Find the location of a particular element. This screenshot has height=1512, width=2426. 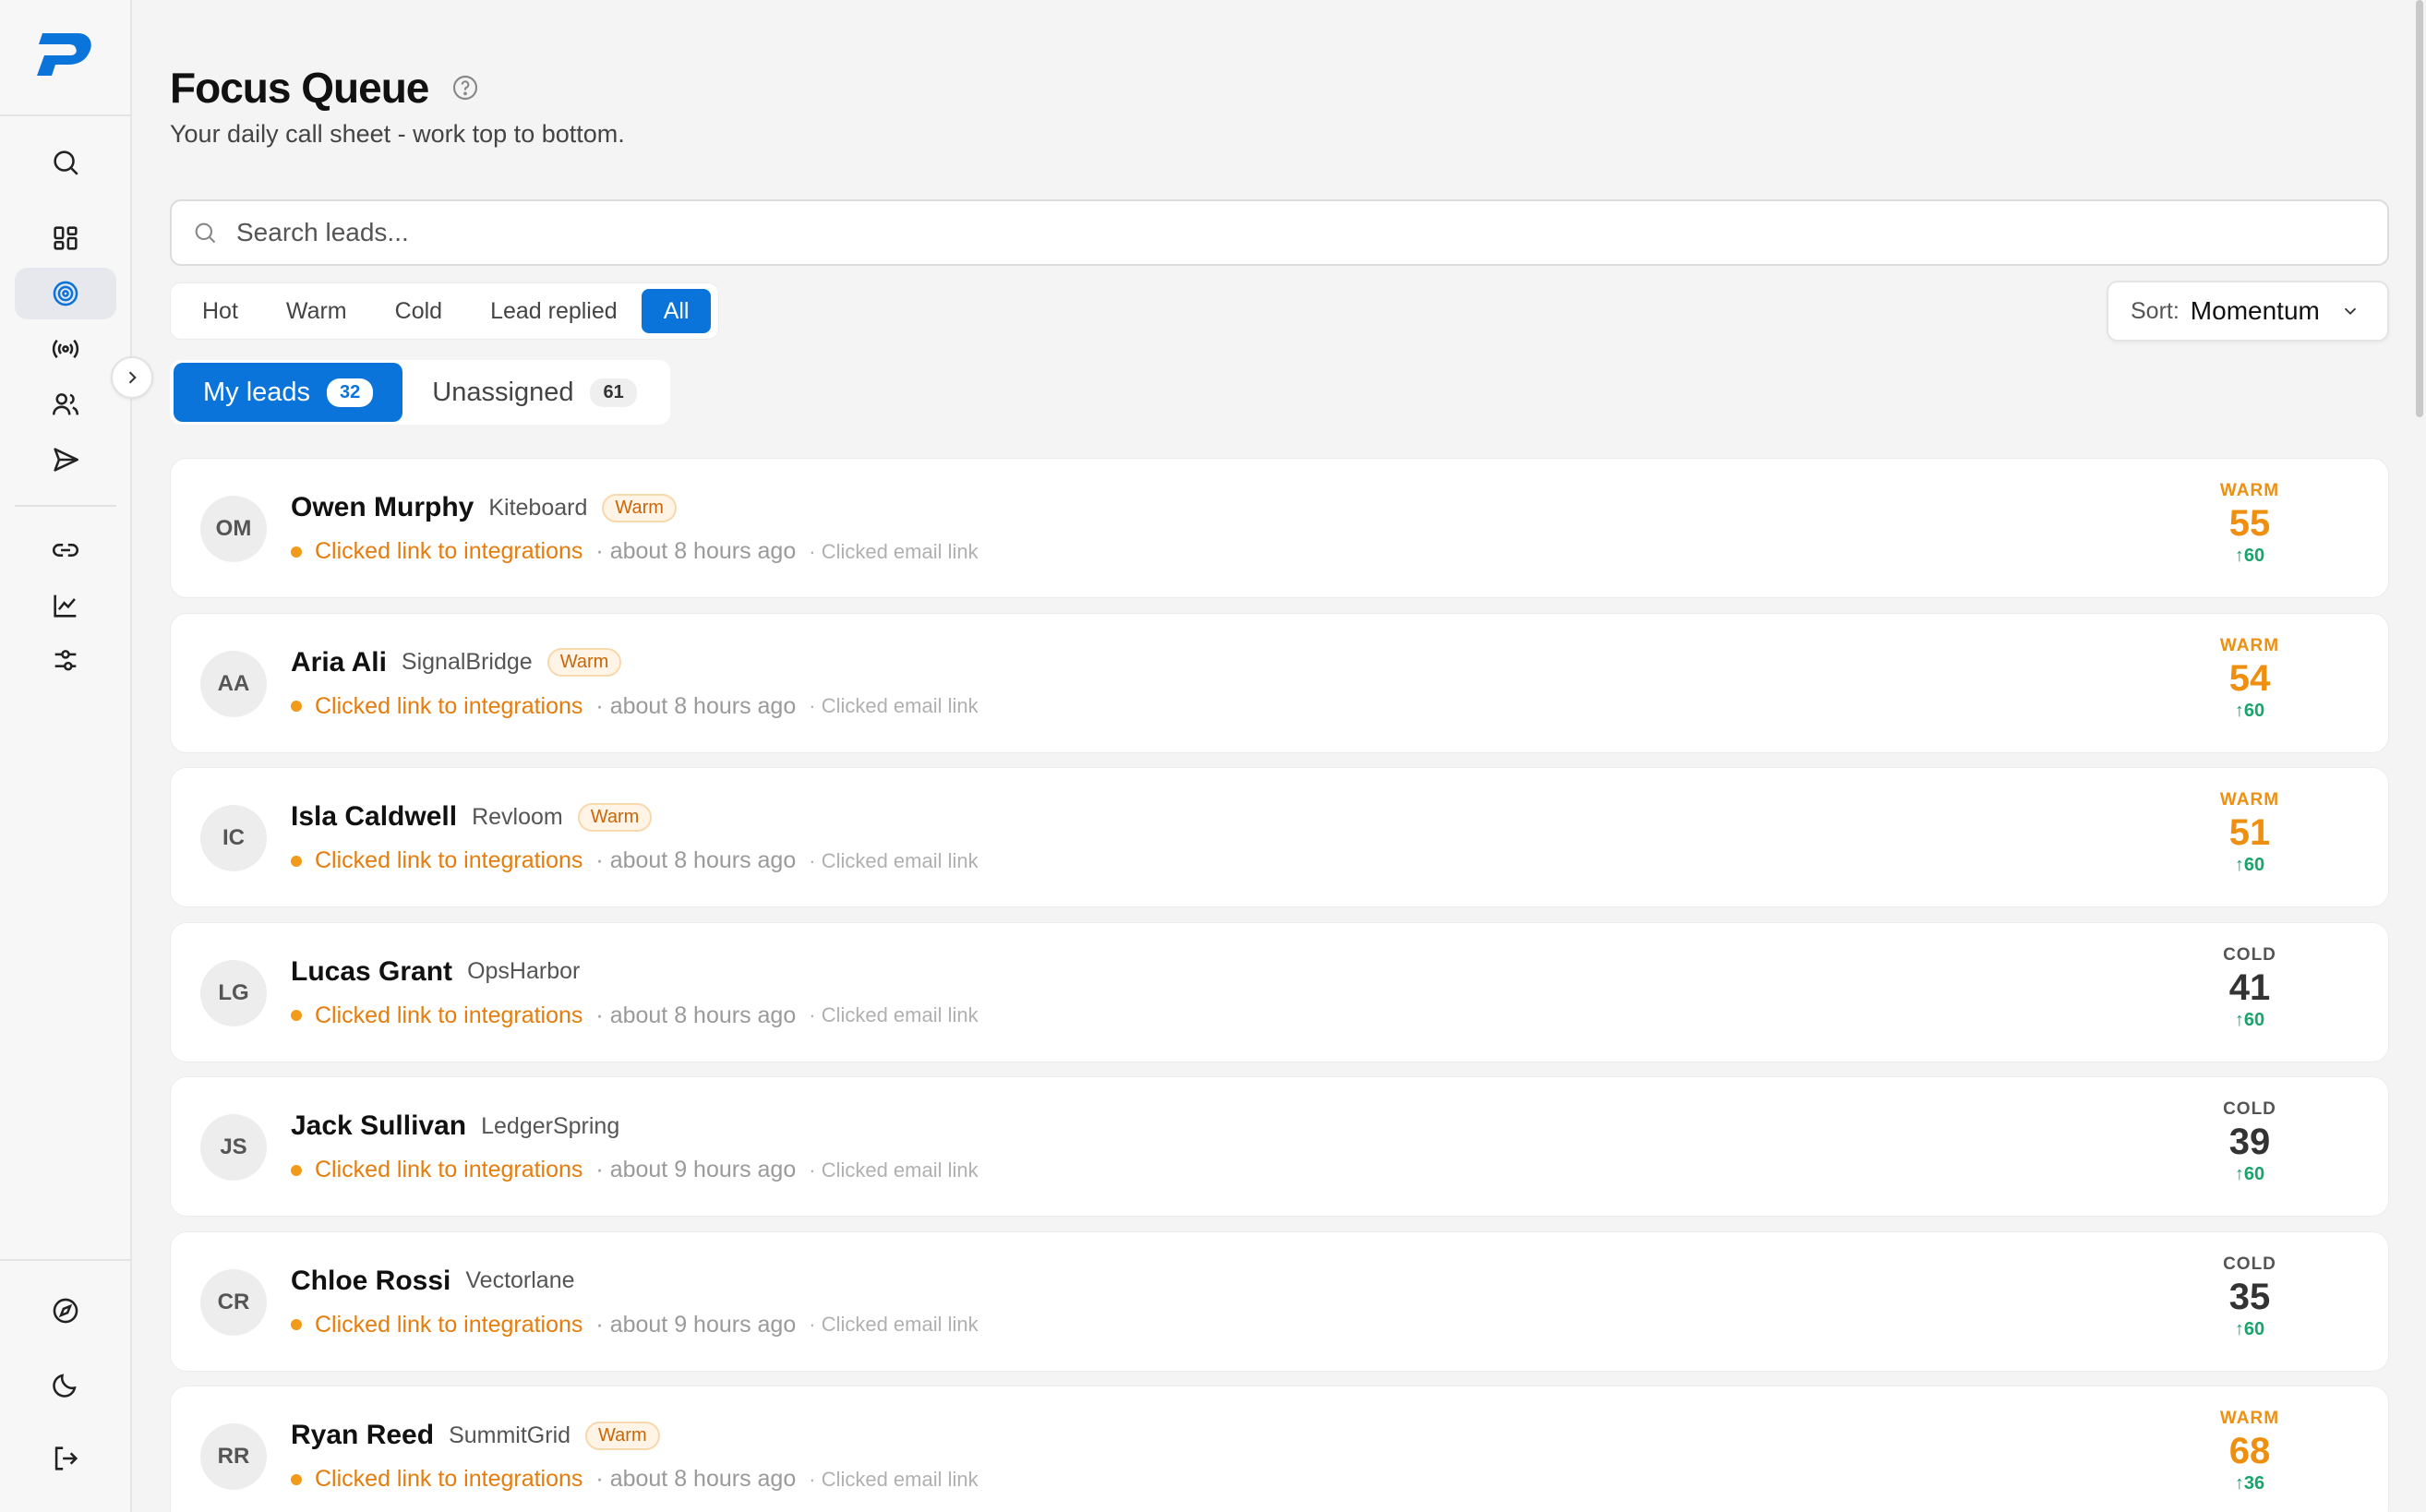

scrollbar is located at coordinates (2418, 756).